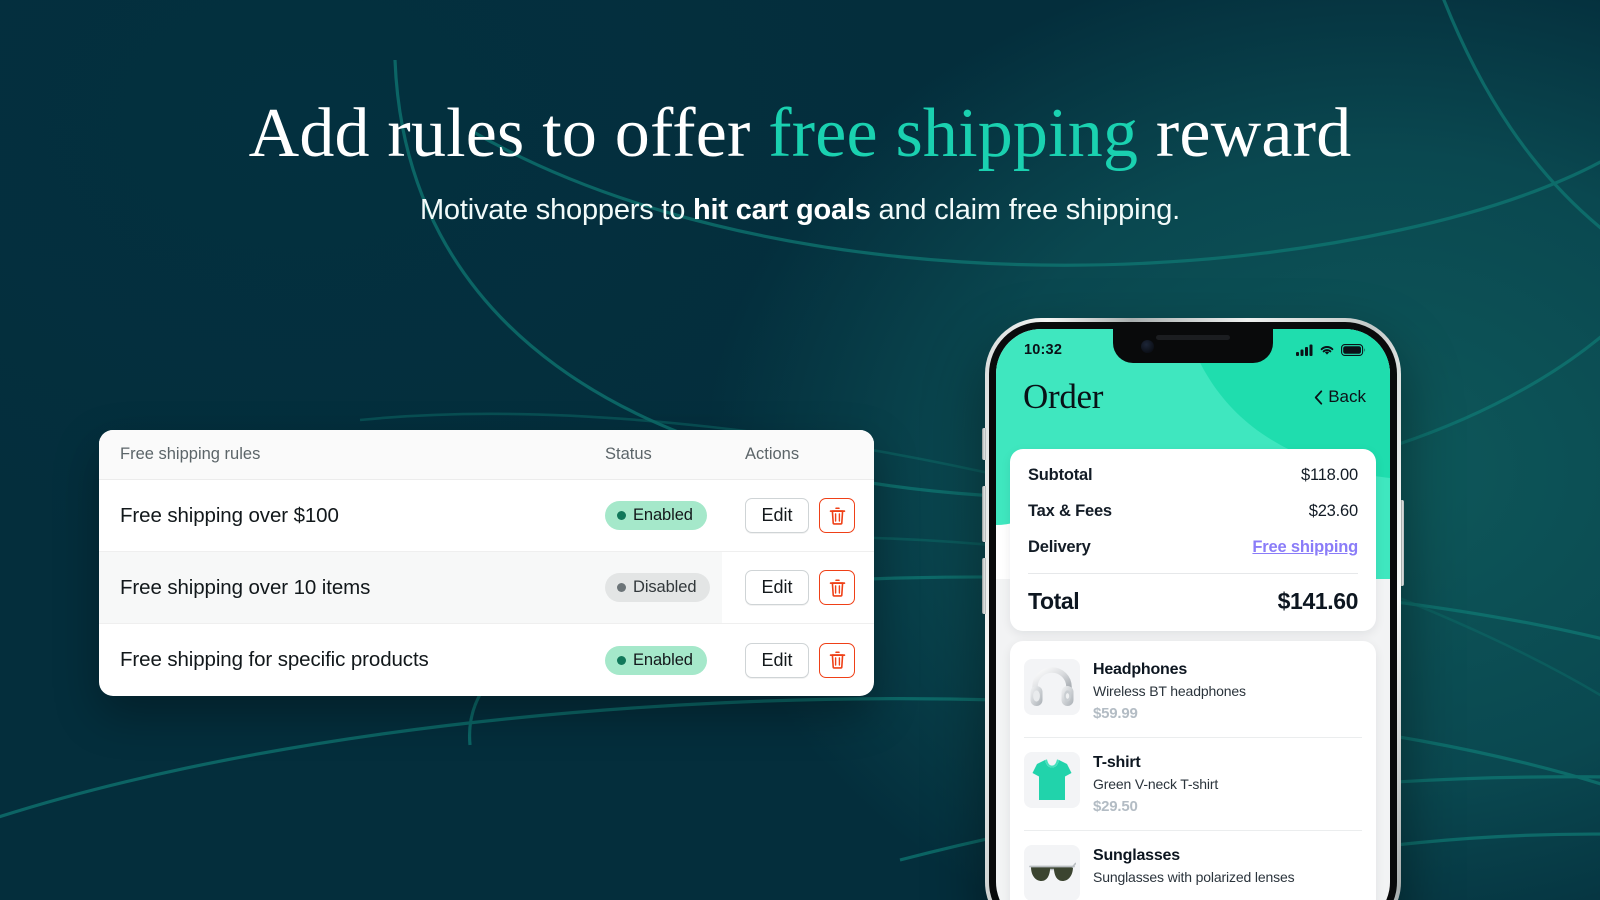 This screenshot has height=900, width=1600. What do you see at coordinates (628, 454) in the screenshot?
I see `column-header-status: Status` at bounding box center [628, 454].